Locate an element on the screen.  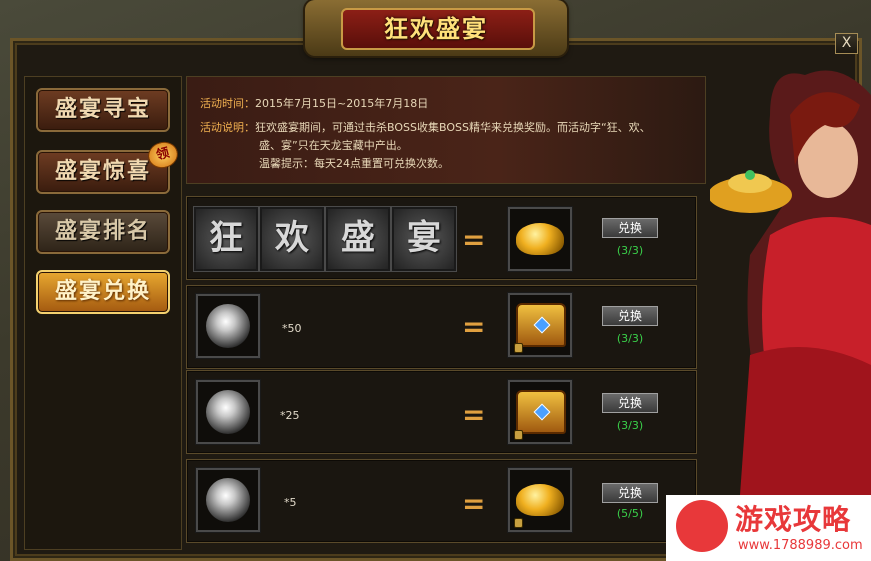
cost-quantity: *50 is located at coordinates (292, 328).